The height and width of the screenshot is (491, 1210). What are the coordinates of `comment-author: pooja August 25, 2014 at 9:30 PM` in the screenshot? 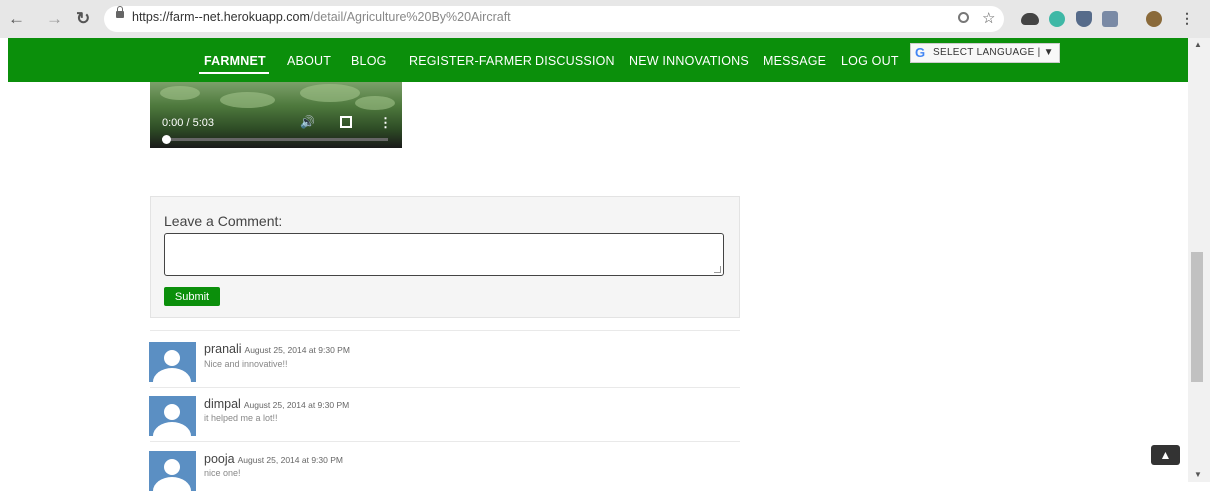 It's located at (273, 459).